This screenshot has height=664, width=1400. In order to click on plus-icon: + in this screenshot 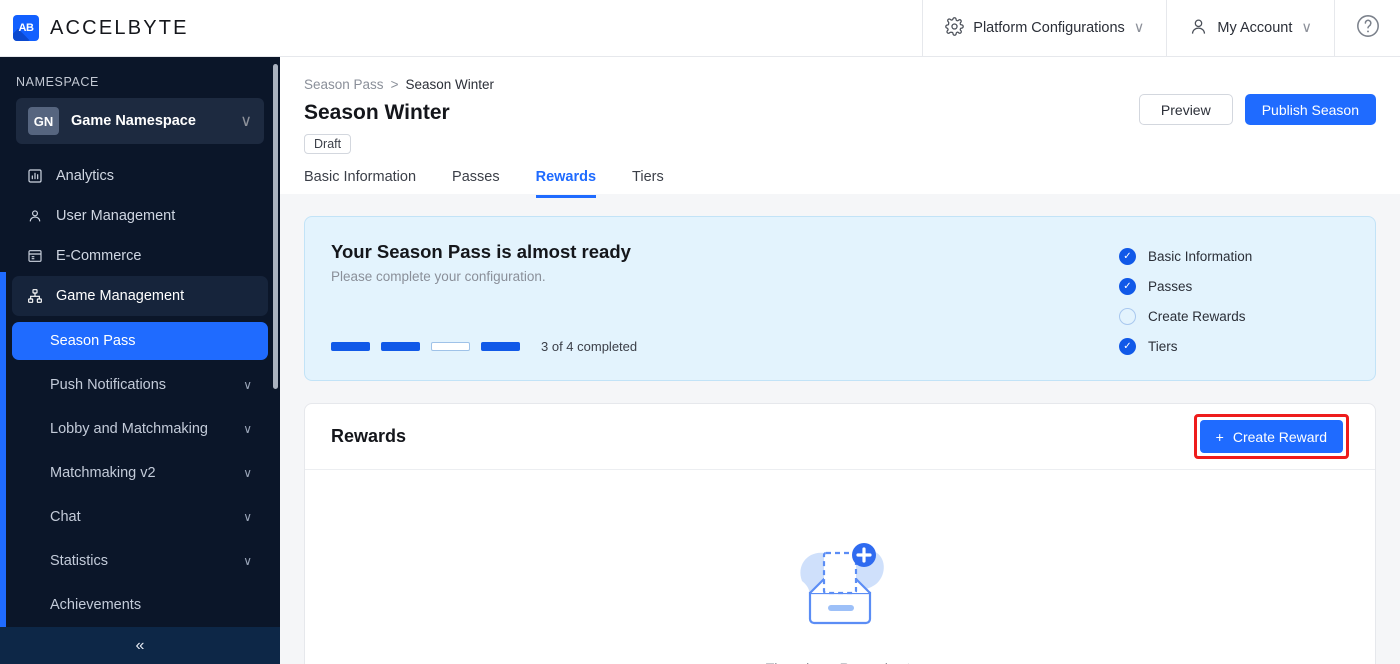, I will do `click(1219, 436)`.